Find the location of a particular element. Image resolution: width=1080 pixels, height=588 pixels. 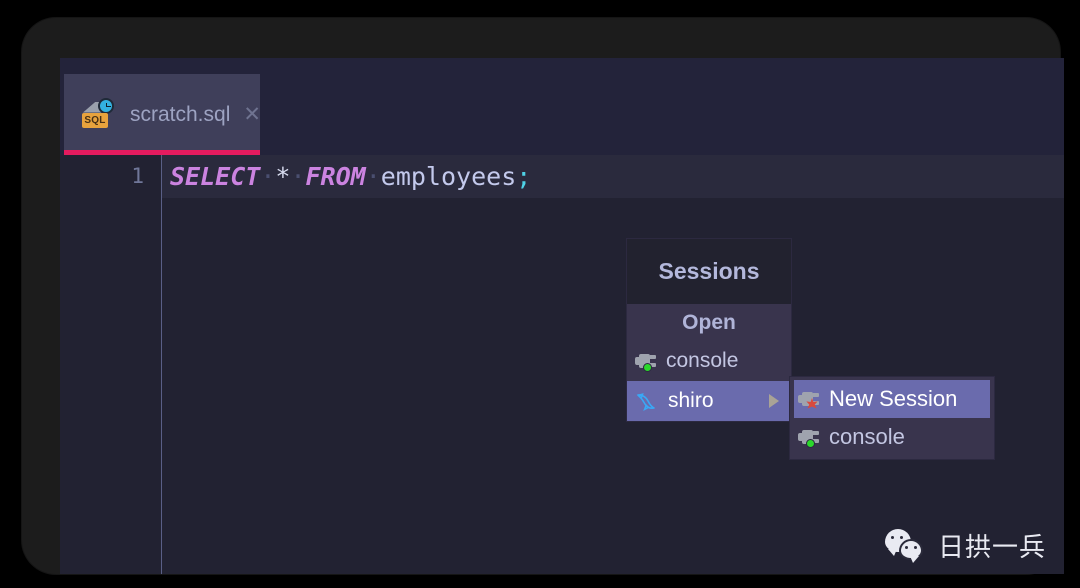

gutter-separator is located at coordinates (161, 364).